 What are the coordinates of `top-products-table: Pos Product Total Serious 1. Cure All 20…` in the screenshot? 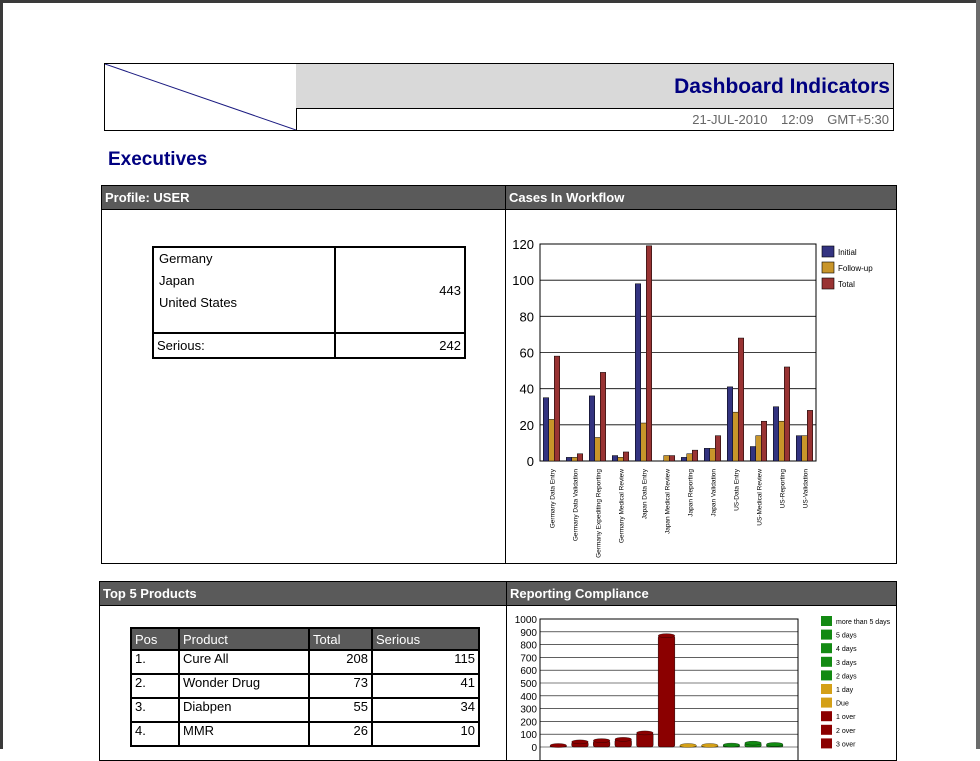 It's located at (305, 687).